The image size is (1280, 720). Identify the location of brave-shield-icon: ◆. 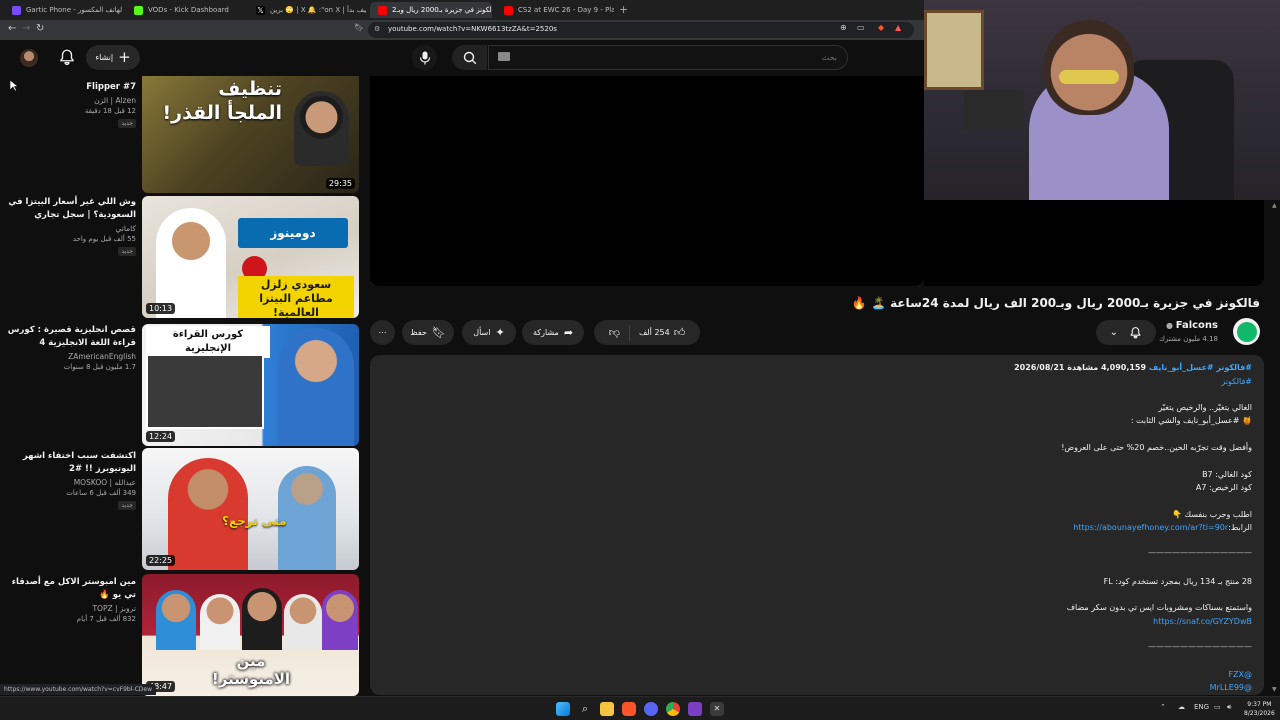
(881, 27).